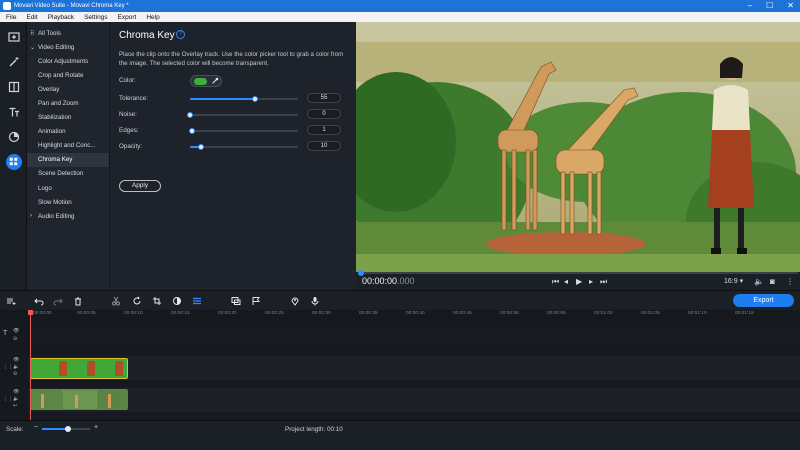  What do you see at coordinates (591, 281) in the screenshot?
I see `frame-forward-icon: ▸` at bounding box center [591, 281].